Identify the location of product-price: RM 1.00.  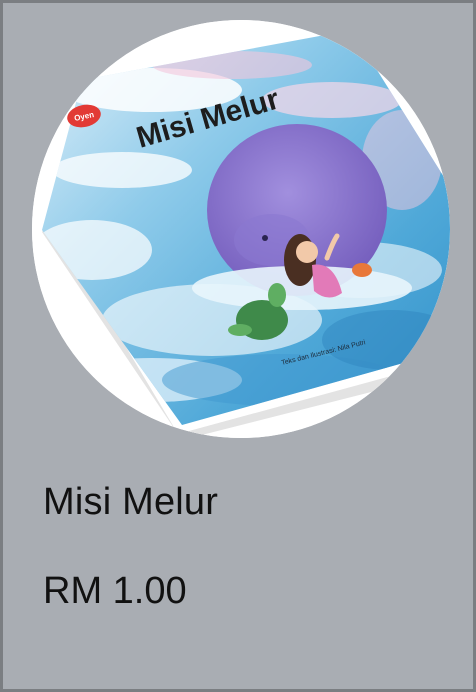
(115, 591).